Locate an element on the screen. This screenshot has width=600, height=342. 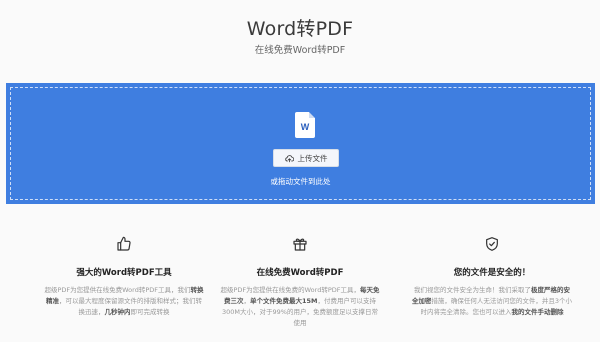
drag-hint-text: 或拖动文件到此处 is located at coordinates (300, 181).